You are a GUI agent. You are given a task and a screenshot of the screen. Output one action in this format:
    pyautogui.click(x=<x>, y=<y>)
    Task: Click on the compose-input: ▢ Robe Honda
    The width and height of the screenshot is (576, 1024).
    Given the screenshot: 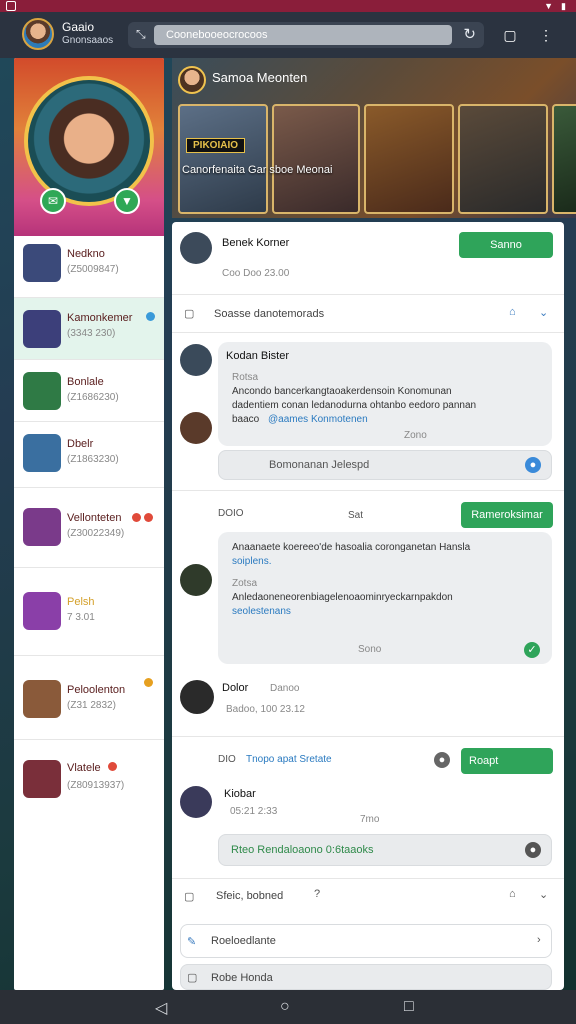 What is the action you would take?
    pyautogui.click(x=366, y=977)
    